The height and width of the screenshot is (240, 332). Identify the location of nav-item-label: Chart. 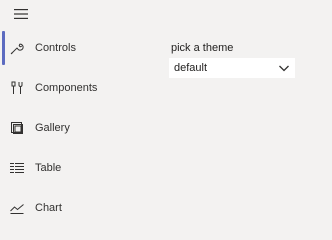
(48, 208).